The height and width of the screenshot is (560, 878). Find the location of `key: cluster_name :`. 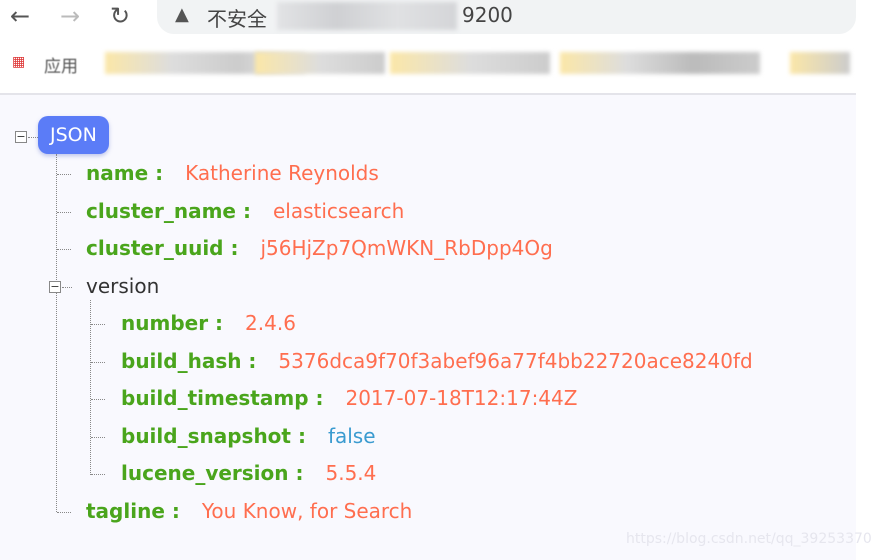

key: cluster_name : is located at coordinates (168, 211).